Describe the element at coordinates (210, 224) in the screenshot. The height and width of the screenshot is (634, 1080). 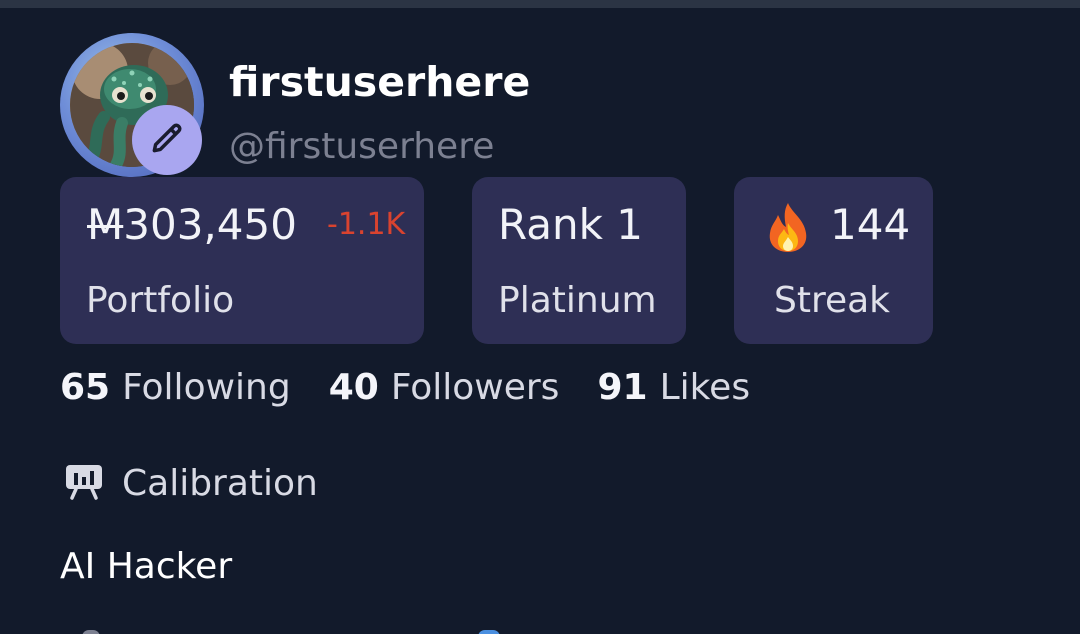
I see `portfolio-amount: 303,450` at that location.